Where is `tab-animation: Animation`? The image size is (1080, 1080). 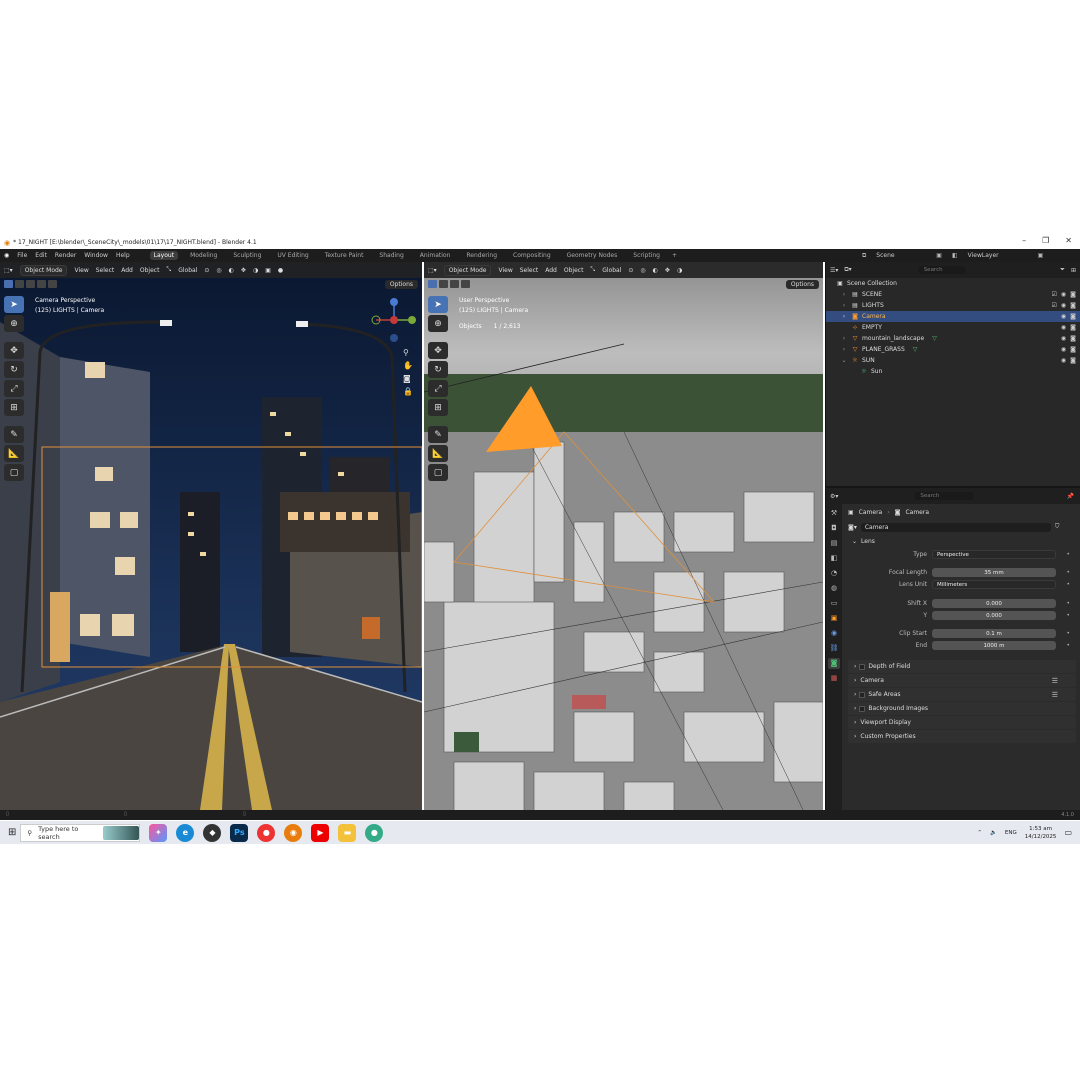
tab-animation: Animation is located at coordinates (435, 255).